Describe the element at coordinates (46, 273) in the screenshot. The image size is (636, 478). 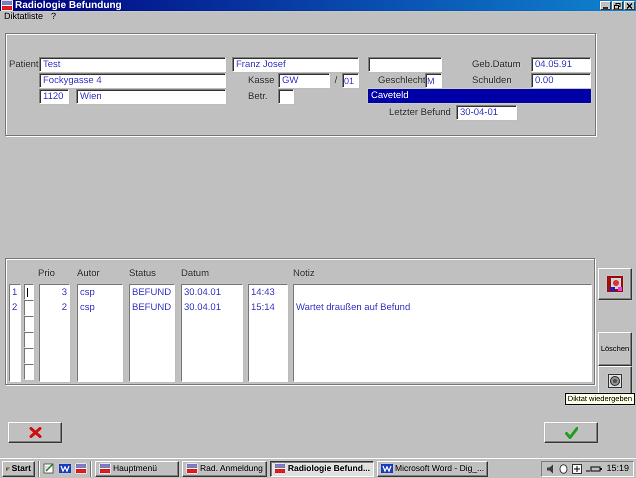
I see `column-header: Prio` at that location.